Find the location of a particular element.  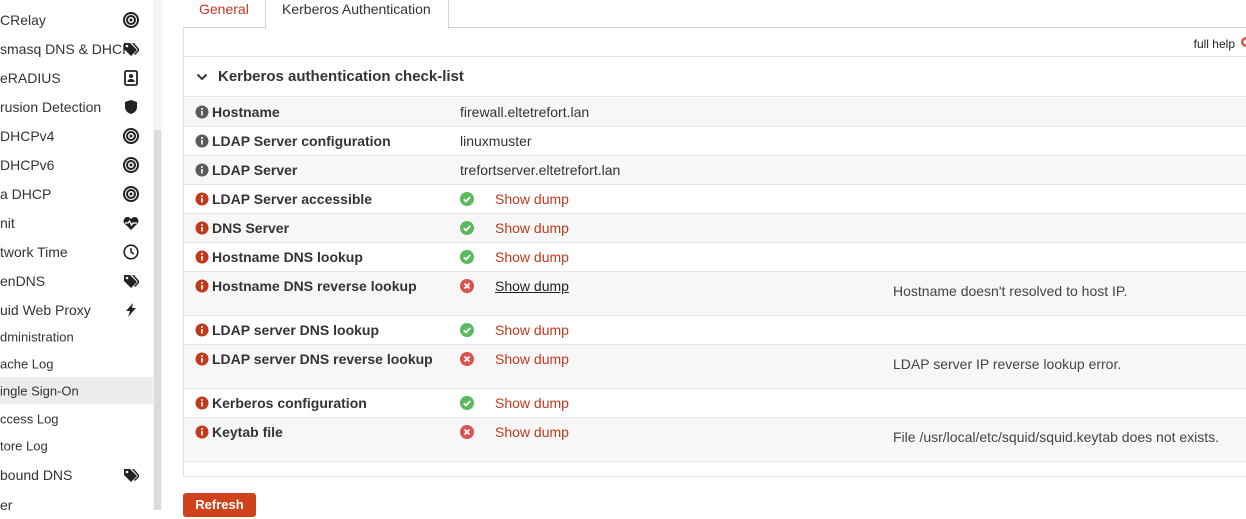

section-header: Kerberos authentication check-list is located at coordinates (715, 77).